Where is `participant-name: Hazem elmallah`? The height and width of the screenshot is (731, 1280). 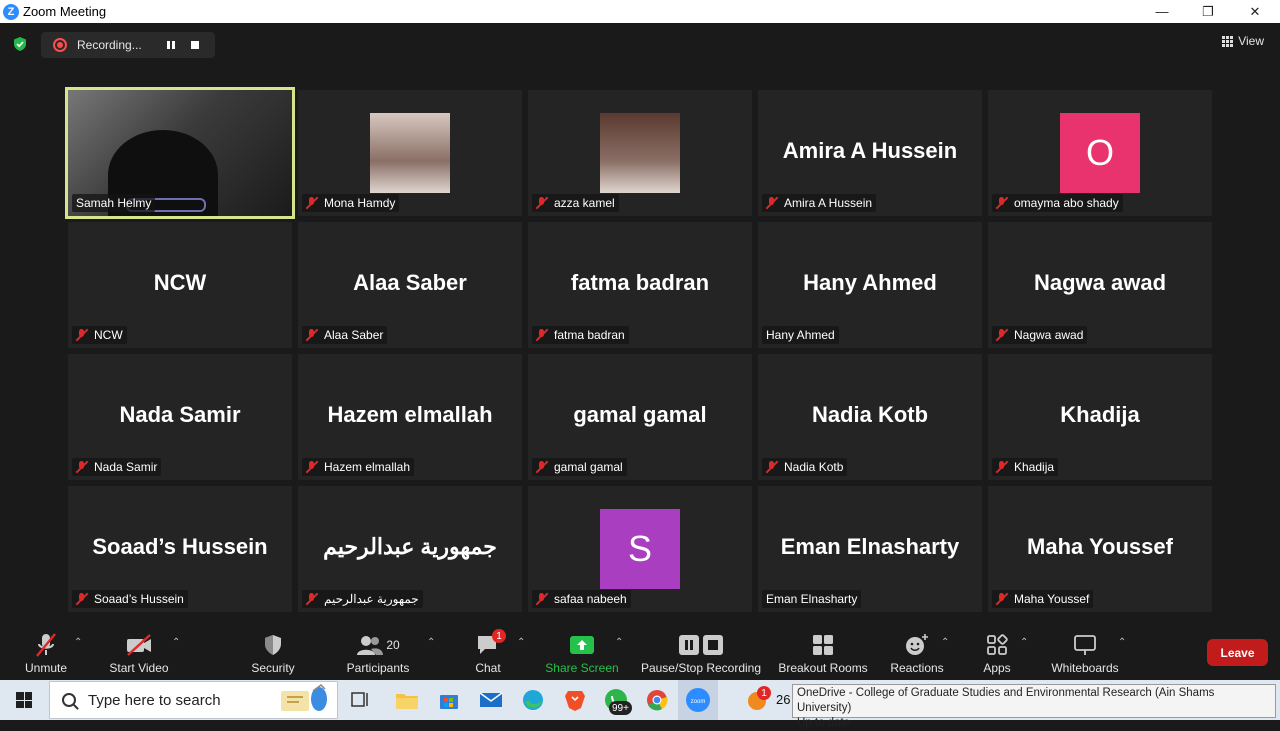 participant-name: Hazem elmallah is located at coordinates (367, 467).